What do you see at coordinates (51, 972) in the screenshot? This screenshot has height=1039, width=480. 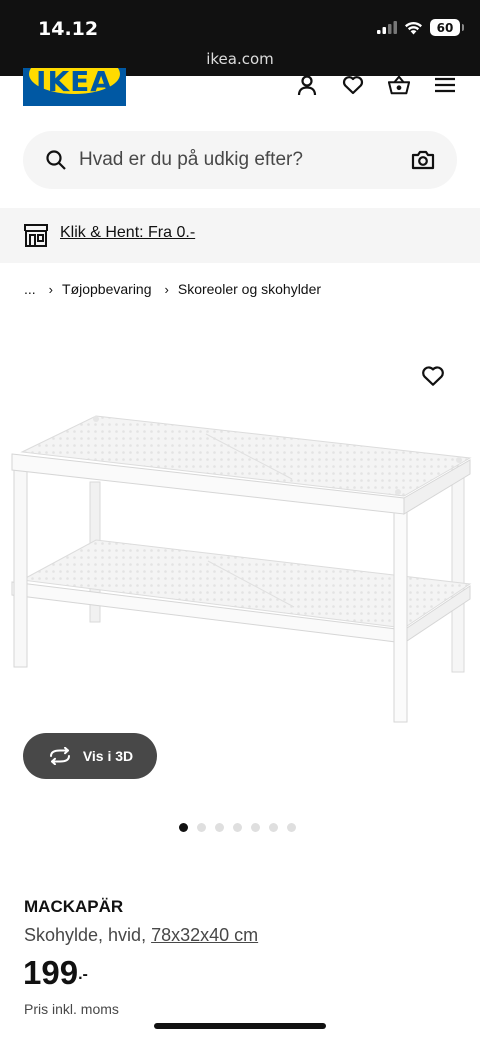 I see `price-value: 199` at bounding box center [51, 972].